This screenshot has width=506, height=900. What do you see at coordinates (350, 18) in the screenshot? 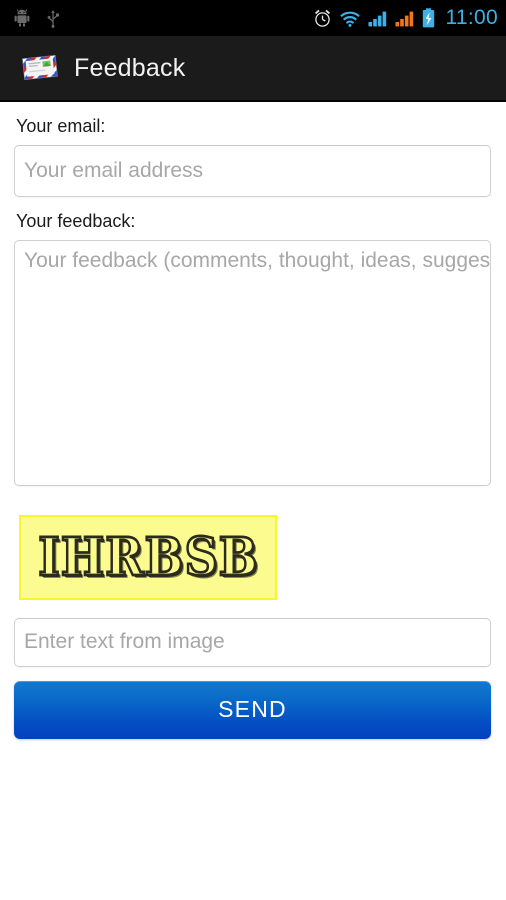
I see `wifi-icon` at bounding box center [350, 18].